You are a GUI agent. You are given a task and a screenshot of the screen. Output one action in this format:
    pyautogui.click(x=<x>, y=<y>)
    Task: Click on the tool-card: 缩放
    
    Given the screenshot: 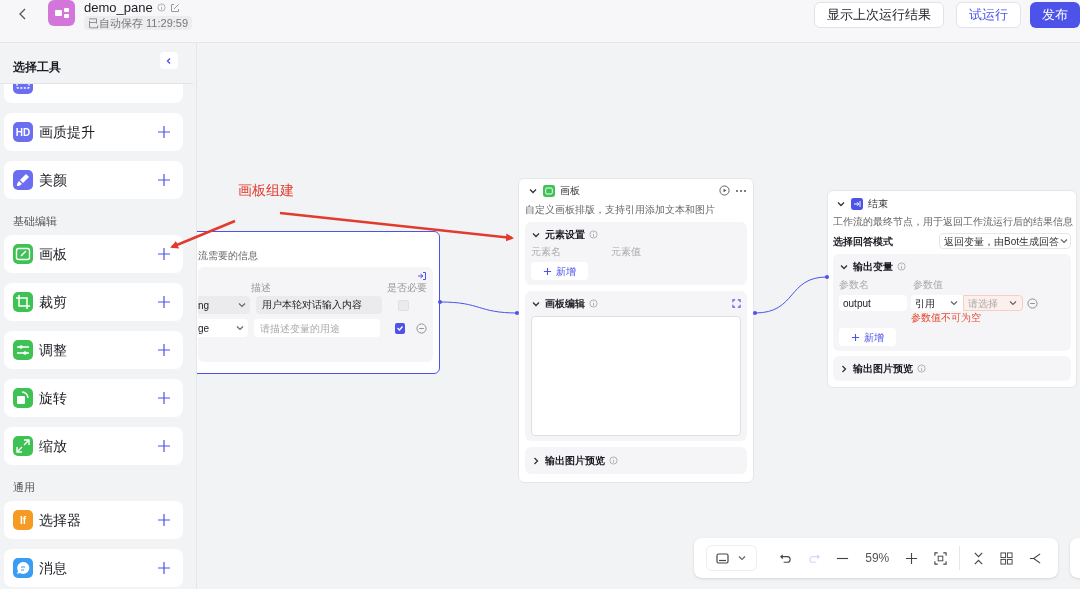 What is the action you would take?
    pyautogui.click(x=93, y=446)
    